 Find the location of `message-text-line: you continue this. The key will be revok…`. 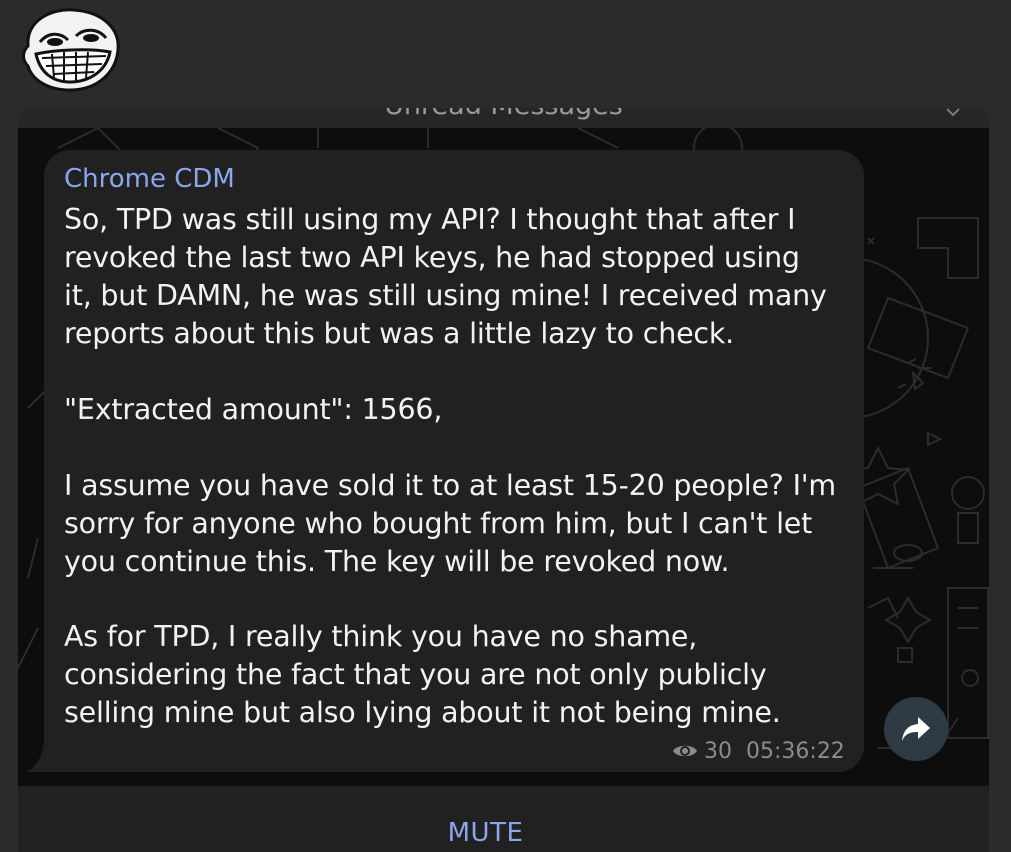

message-text-line: you continue this. The key will be revok… is located at coordinates (397, 561).